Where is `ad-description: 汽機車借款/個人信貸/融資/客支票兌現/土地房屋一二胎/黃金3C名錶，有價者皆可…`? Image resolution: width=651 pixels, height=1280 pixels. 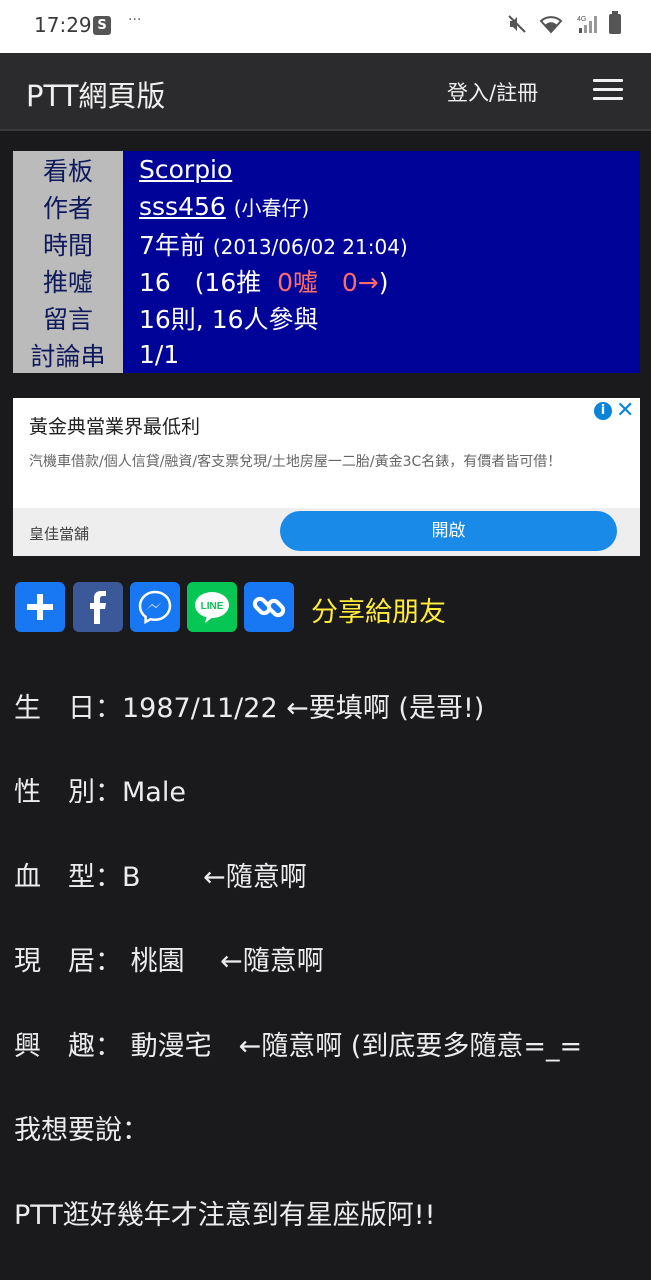 ad-description: 汽機車借款/個人信貸/融資/客支票兌現/土地房屋一二胎/黃金3C名錶，有價者皆可… is located at coordinates (295, 462).